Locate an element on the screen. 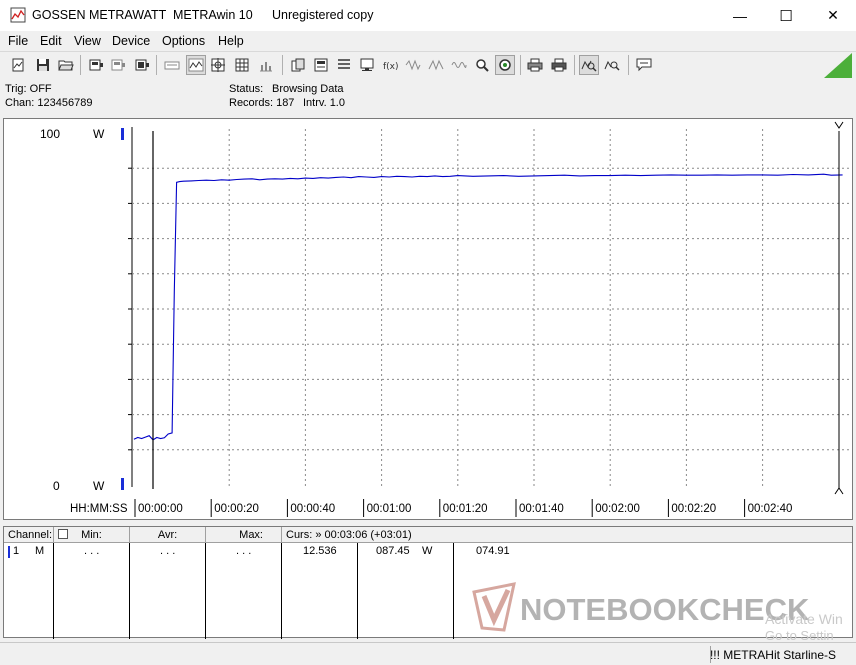 This screenshot has height=665, width=856. bar-chart-icon is located at coordinates (266, 67).